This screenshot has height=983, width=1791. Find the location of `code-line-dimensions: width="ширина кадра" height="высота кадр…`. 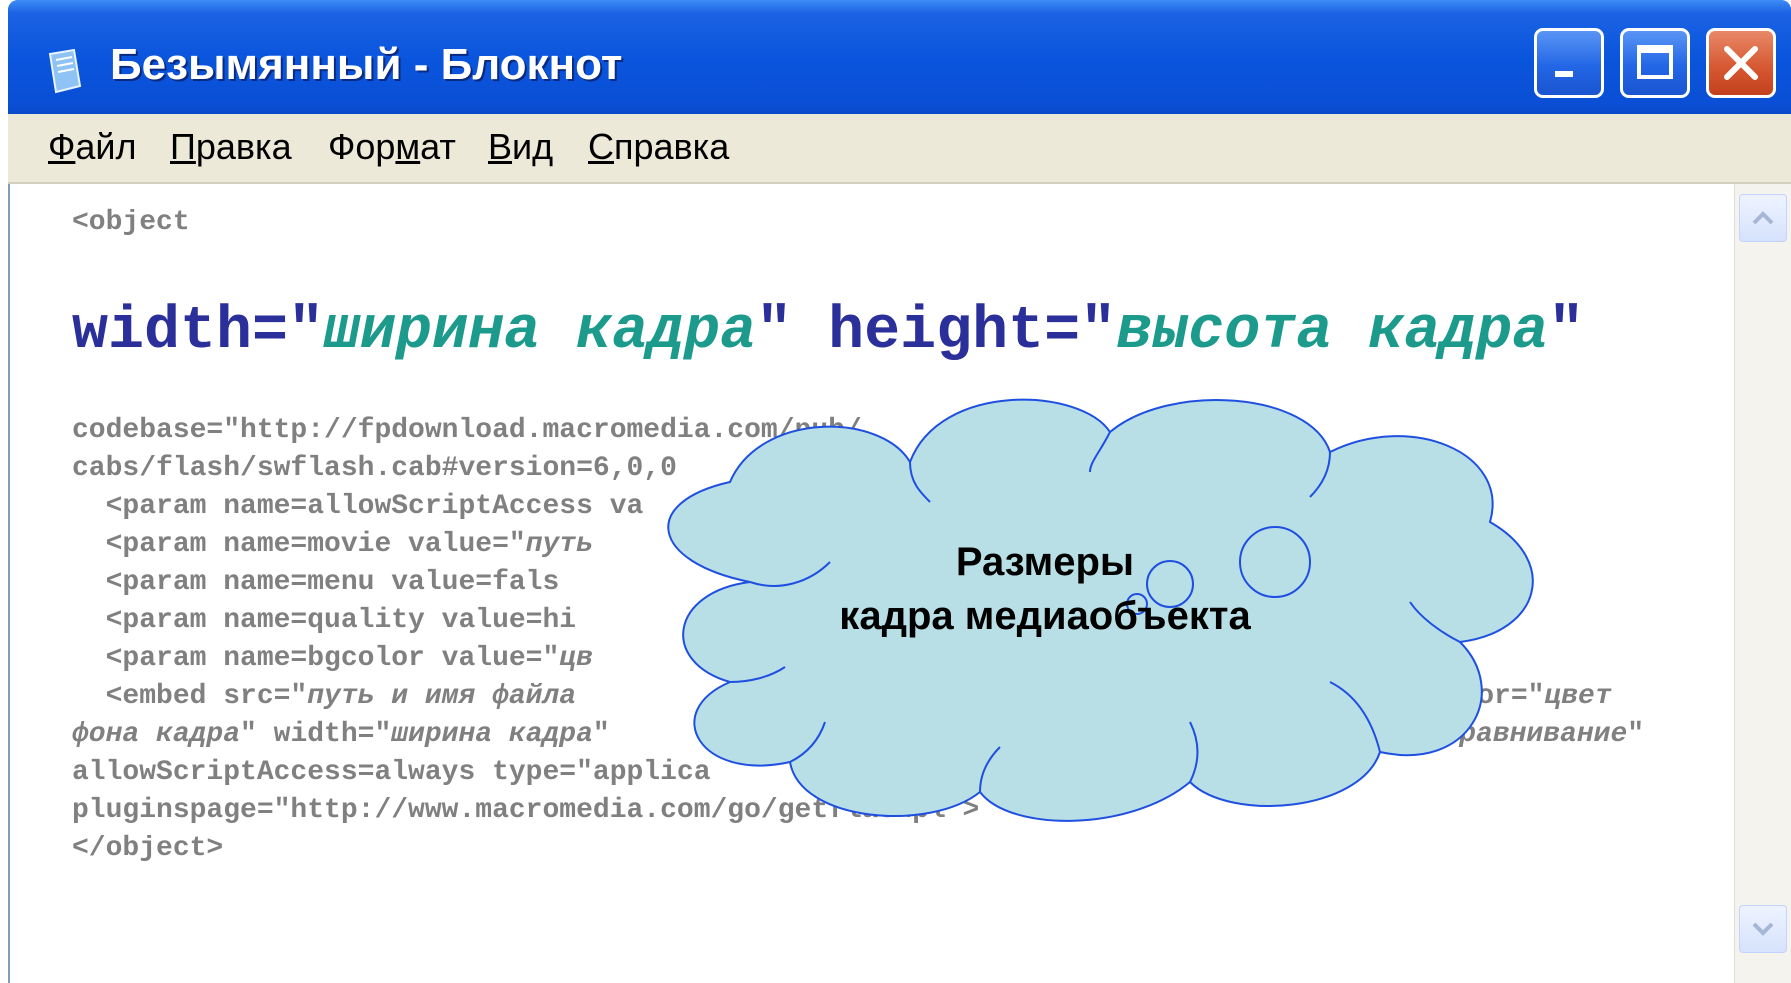

code-line-dimensions: width="ширина кадра" height="высота кадр… is located at coordinates (828, 332).